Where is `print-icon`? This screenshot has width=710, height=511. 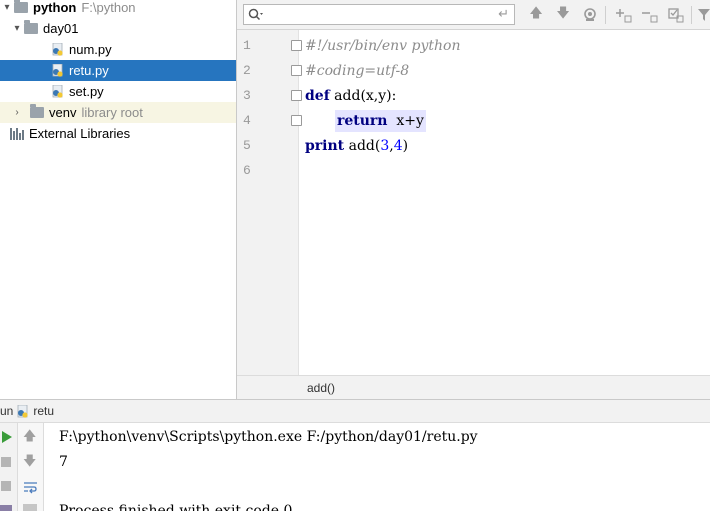 print-icon is located at coordinates (30, 507).